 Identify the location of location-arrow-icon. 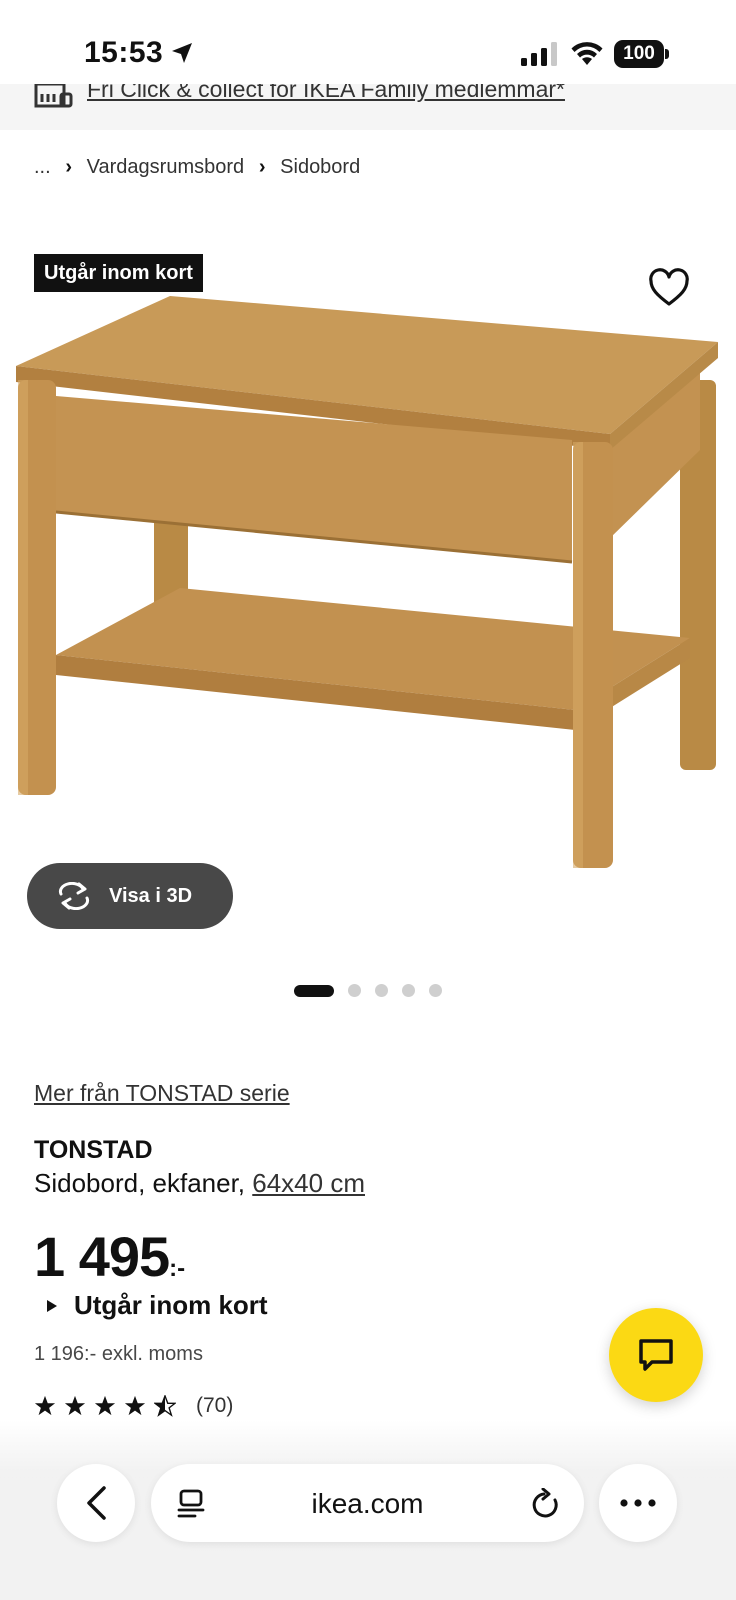
(182, 53).